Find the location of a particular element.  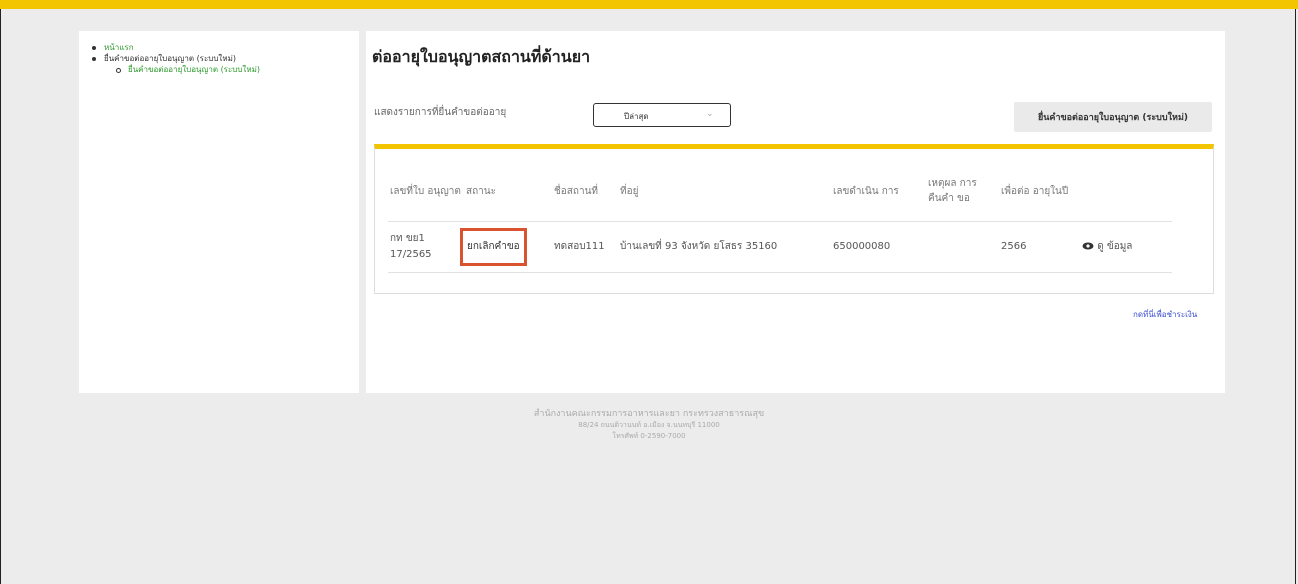

payment-link: กดที่นี่เพื่อชำระเงิน is located at coordinates (1165, 314).